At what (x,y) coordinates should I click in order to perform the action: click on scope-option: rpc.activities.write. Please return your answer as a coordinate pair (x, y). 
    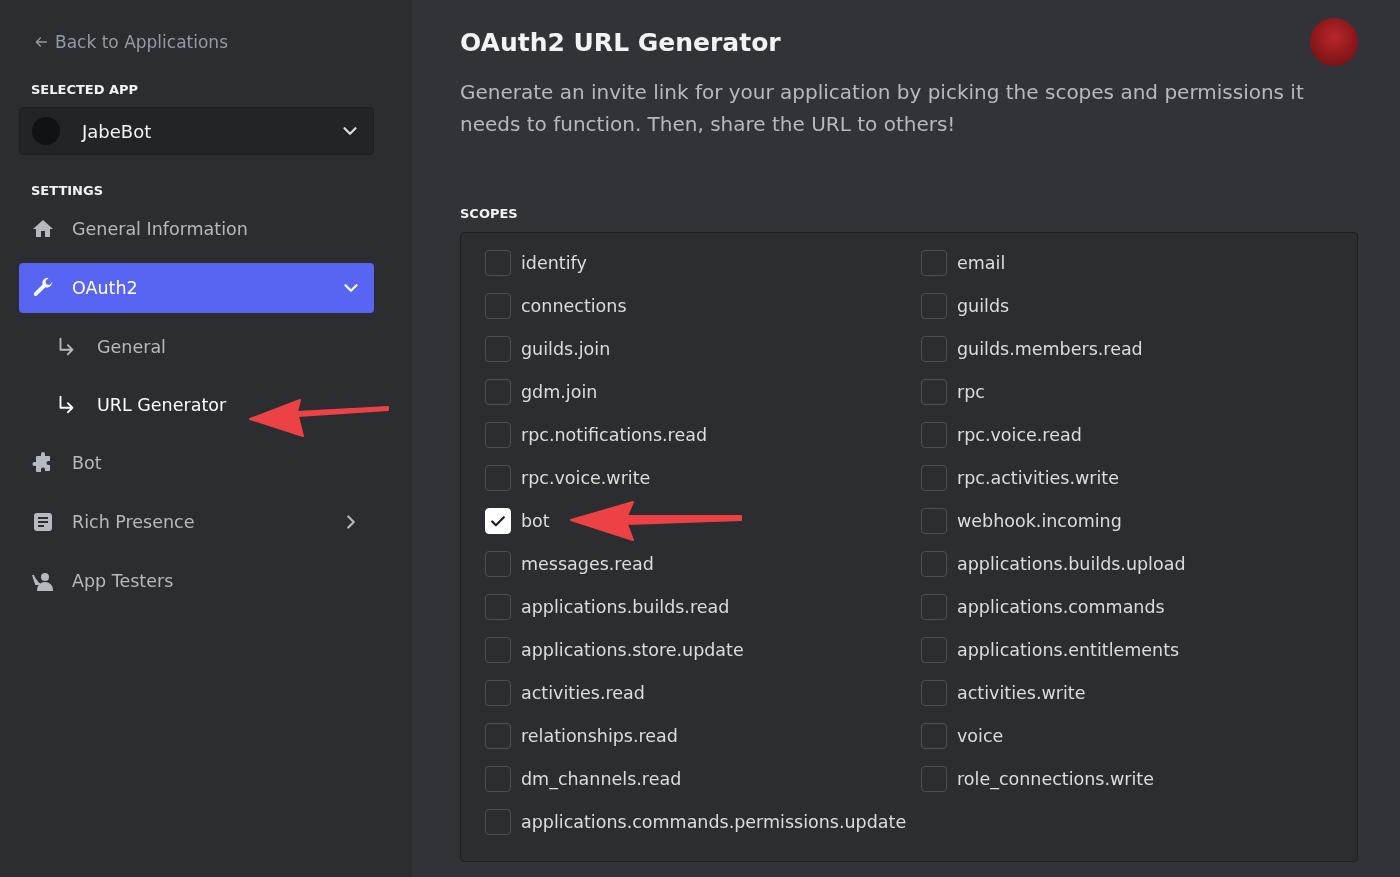
    Looking at the image, I should click on (1020, 477).